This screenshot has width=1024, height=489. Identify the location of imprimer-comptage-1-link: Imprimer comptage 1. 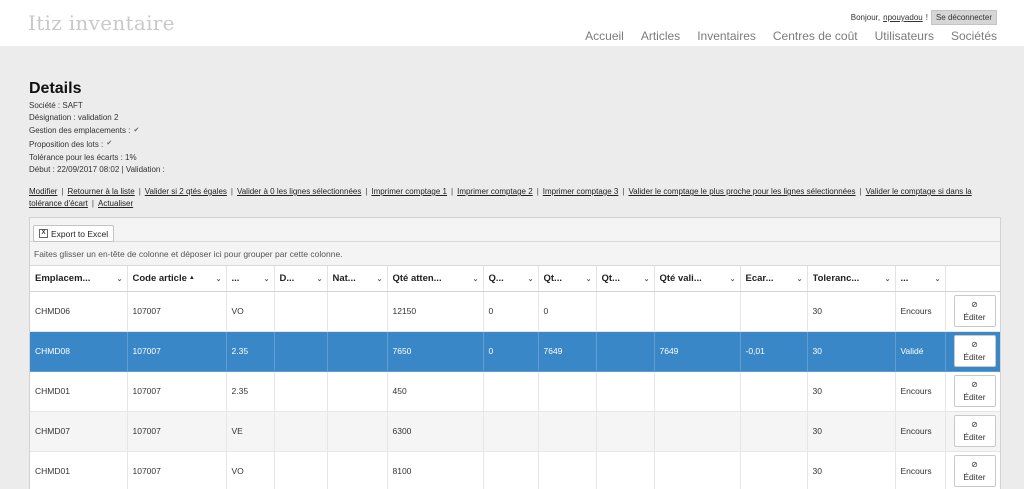
(409, 191).